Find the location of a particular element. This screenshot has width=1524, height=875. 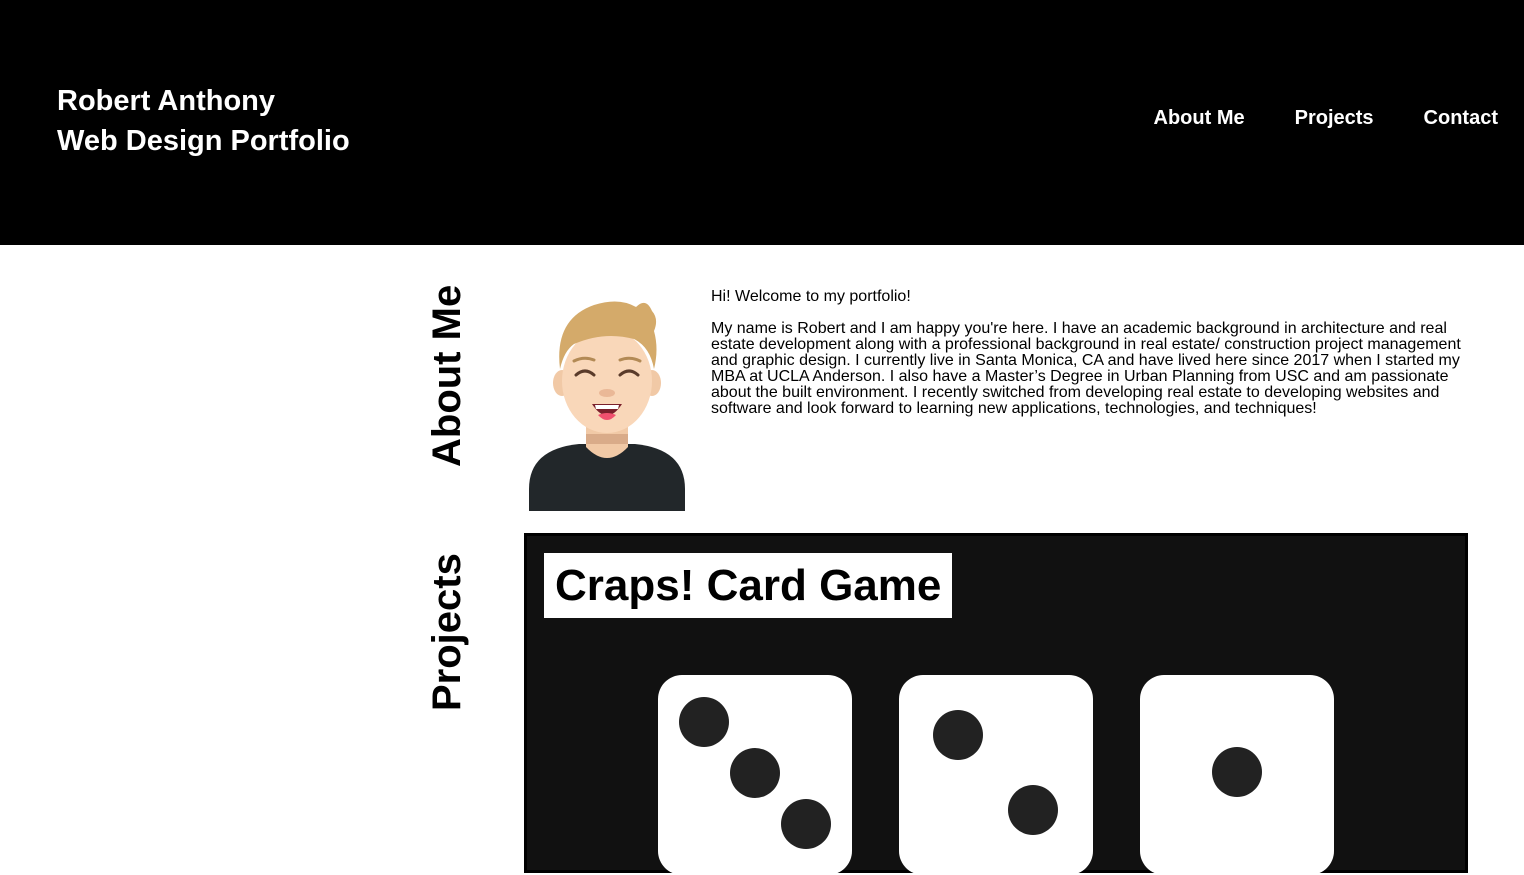

site-owner-name: Robert Anthony is located at coordinates (166, 101).